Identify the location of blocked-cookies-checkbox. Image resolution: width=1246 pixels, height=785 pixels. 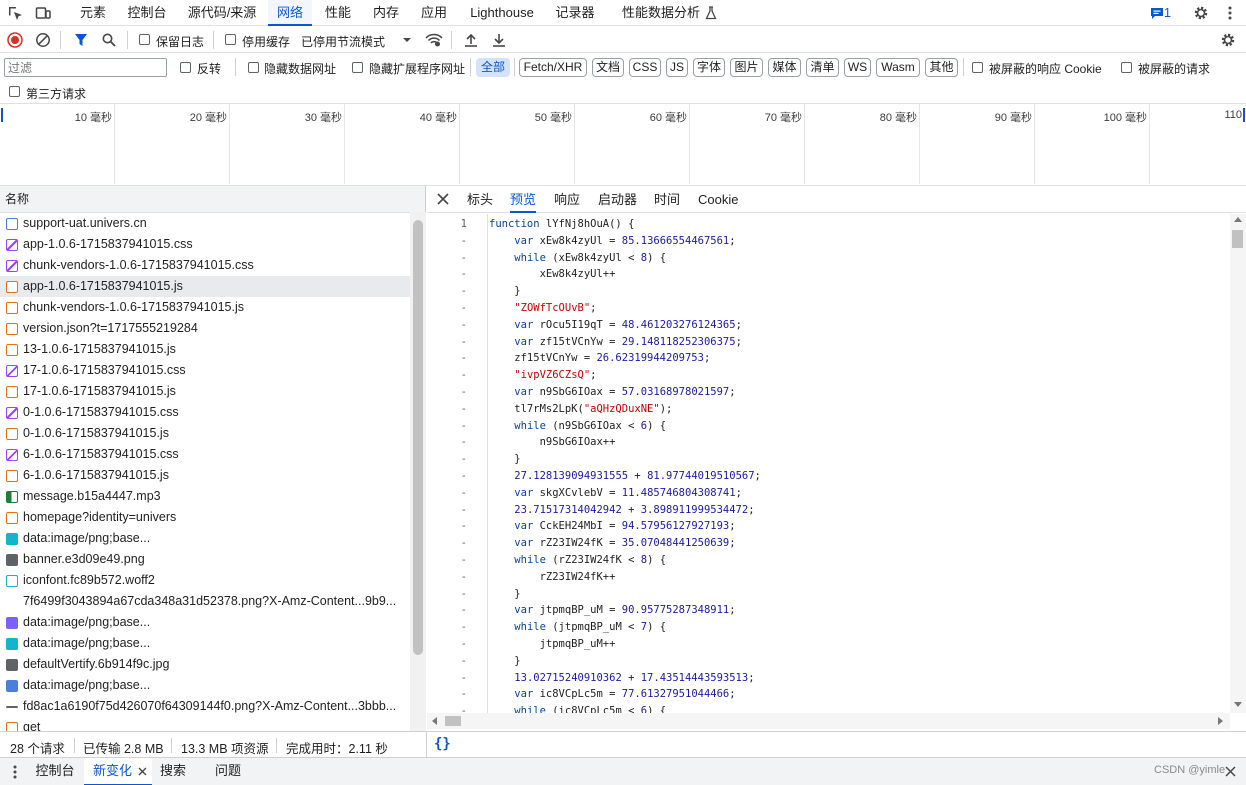
(977, 67).